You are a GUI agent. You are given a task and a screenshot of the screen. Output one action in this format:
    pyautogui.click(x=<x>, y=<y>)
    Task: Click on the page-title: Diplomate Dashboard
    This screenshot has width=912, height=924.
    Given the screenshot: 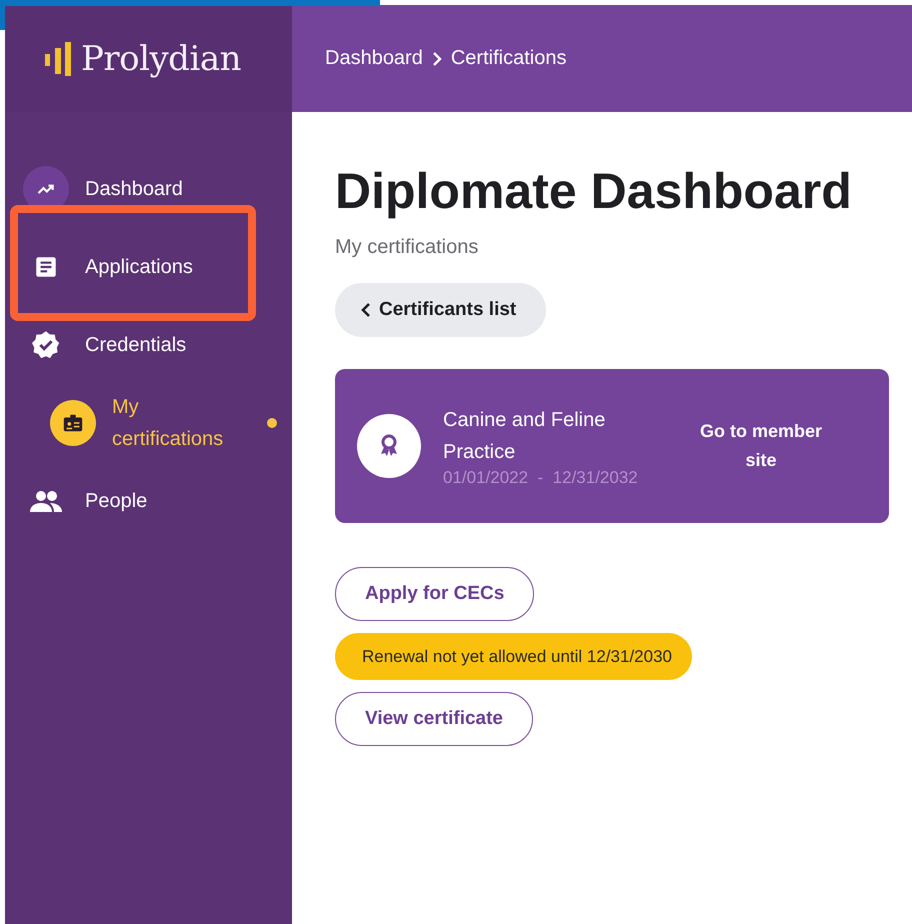 What is the action you would take?
    pyautogui.click(x=593, y=191)
    